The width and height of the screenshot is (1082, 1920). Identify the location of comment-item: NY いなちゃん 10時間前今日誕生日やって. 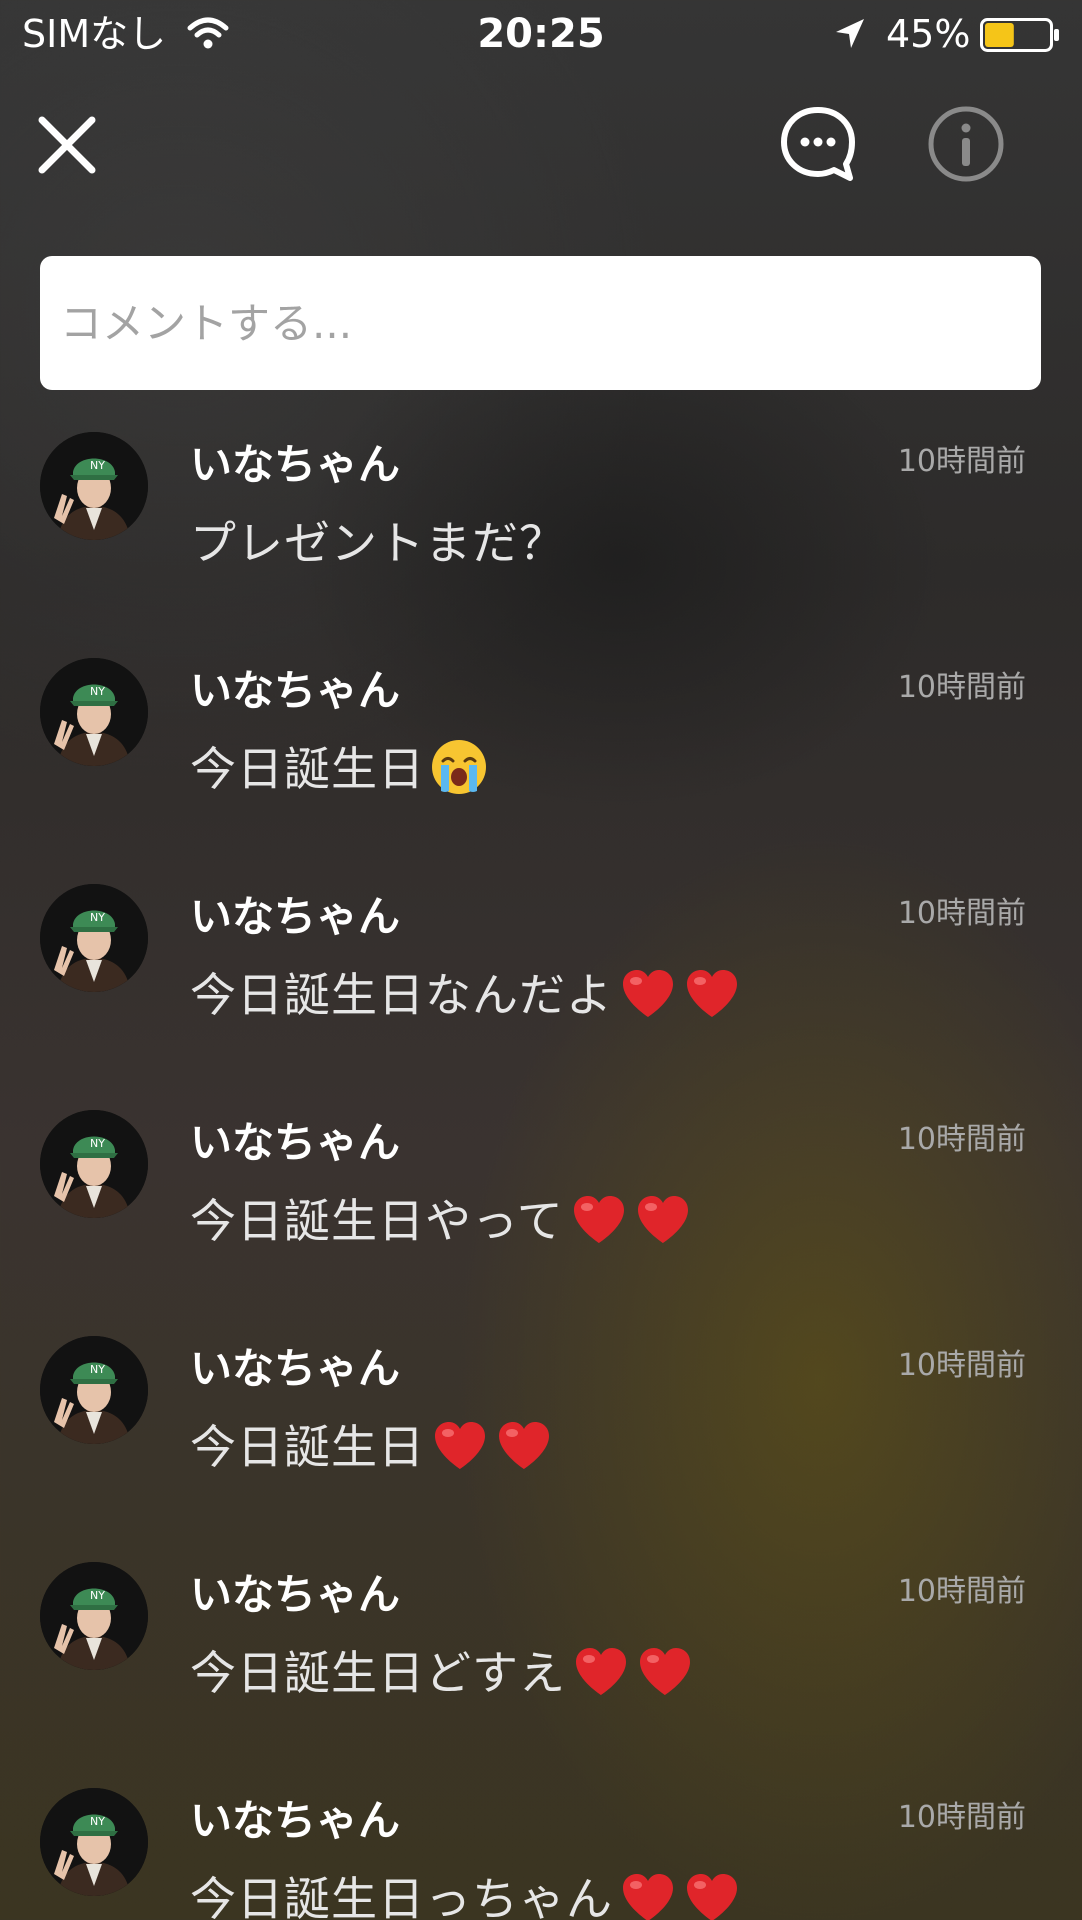
(541, 1211).